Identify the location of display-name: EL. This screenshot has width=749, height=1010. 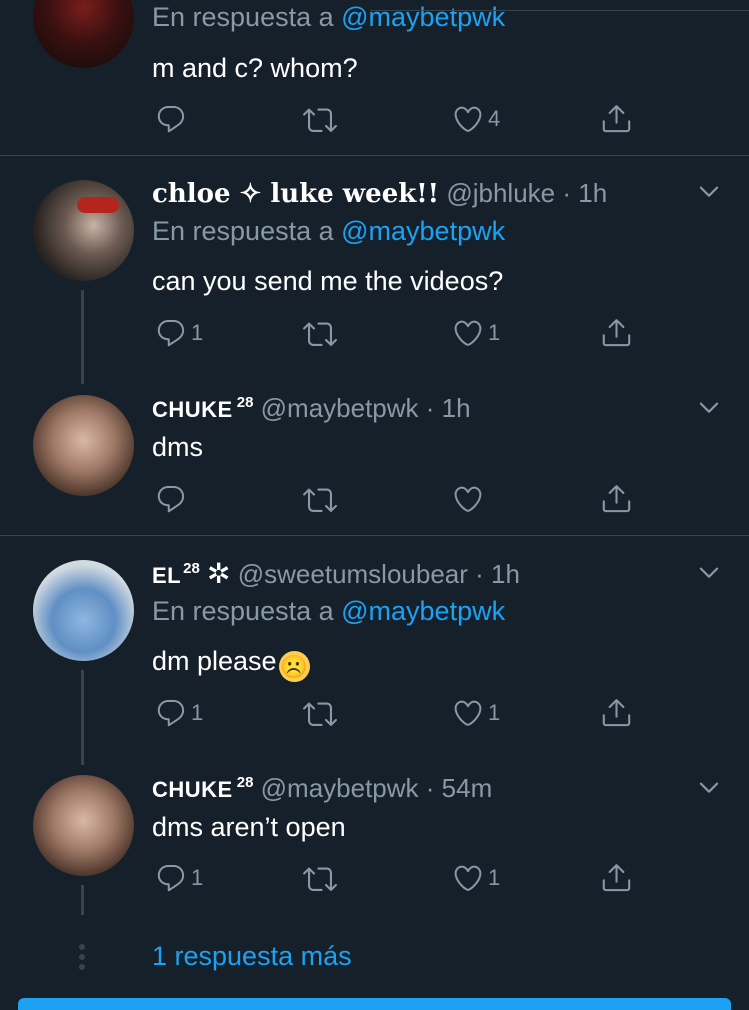
(166, 575).